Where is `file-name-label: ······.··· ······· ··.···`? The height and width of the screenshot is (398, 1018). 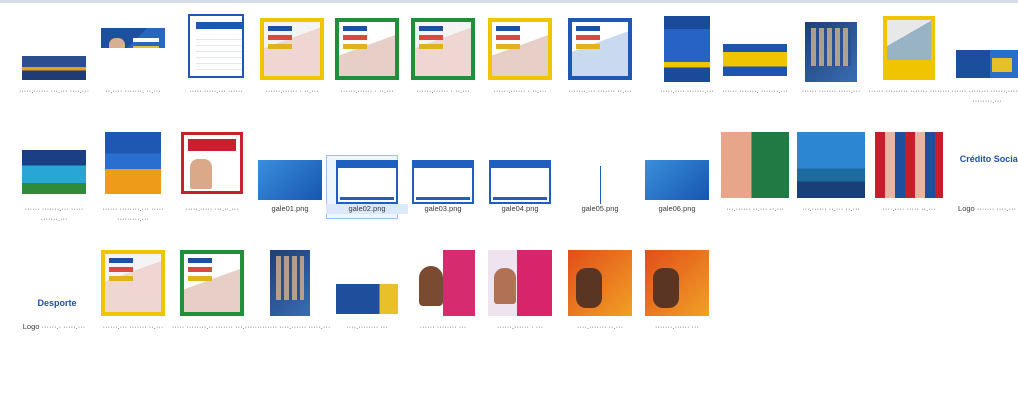 file-name-label: ······.··· ······· ··.··· is located at coordinates (133, 326).